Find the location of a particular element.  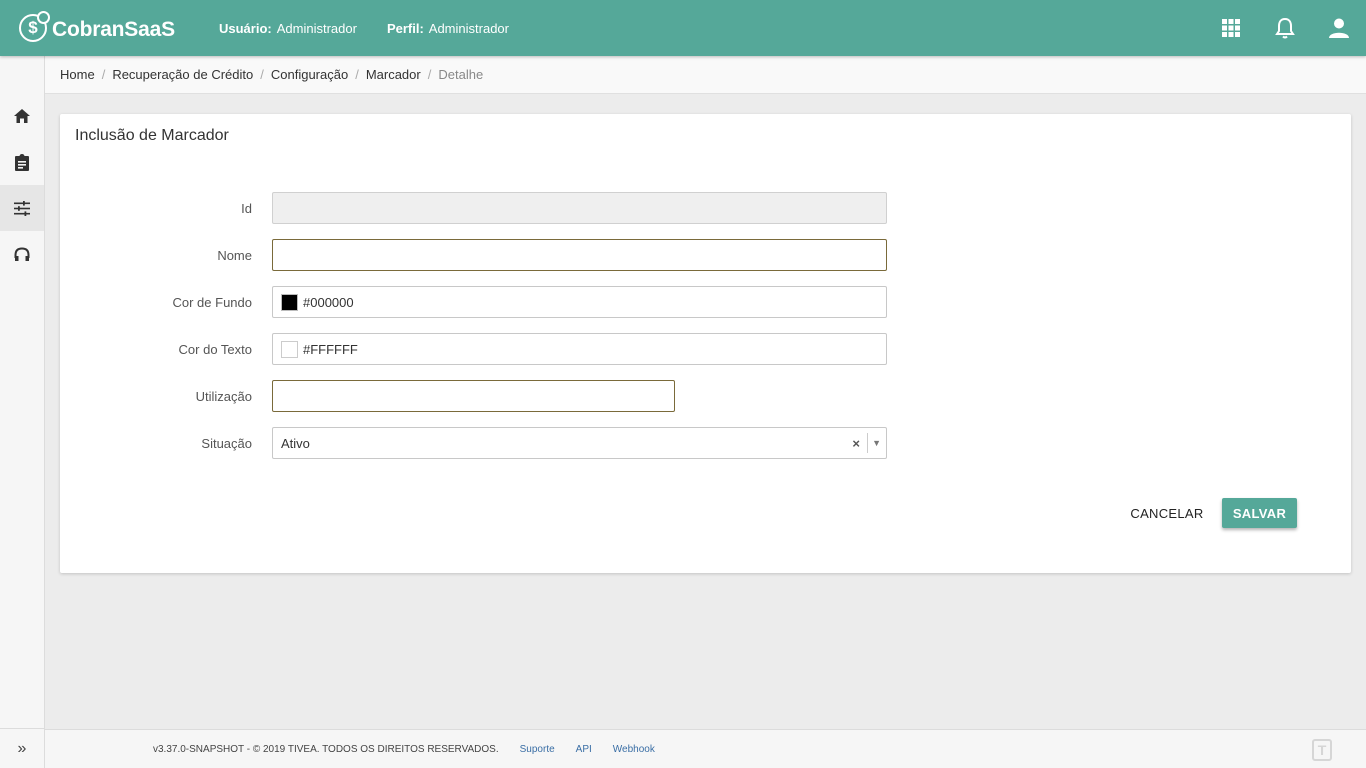

logo-dollar-icon: $ is located at coordinates (34, 26).